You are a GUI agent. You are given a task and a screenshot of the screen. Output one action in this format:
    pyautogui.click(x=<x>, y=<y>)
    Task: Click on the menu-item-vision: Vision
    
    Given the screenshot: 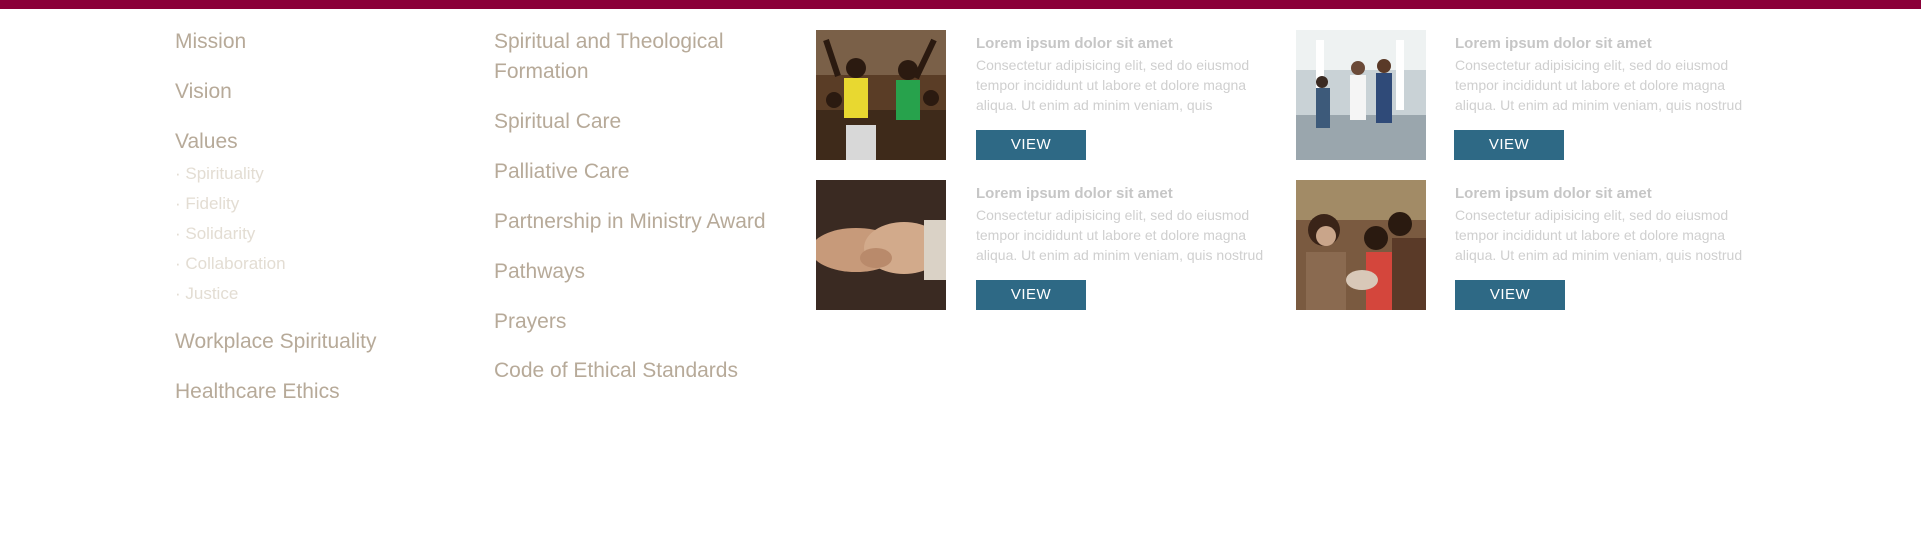 What is the action you would take?
    pyautogui.click(x=203, y=92)
    